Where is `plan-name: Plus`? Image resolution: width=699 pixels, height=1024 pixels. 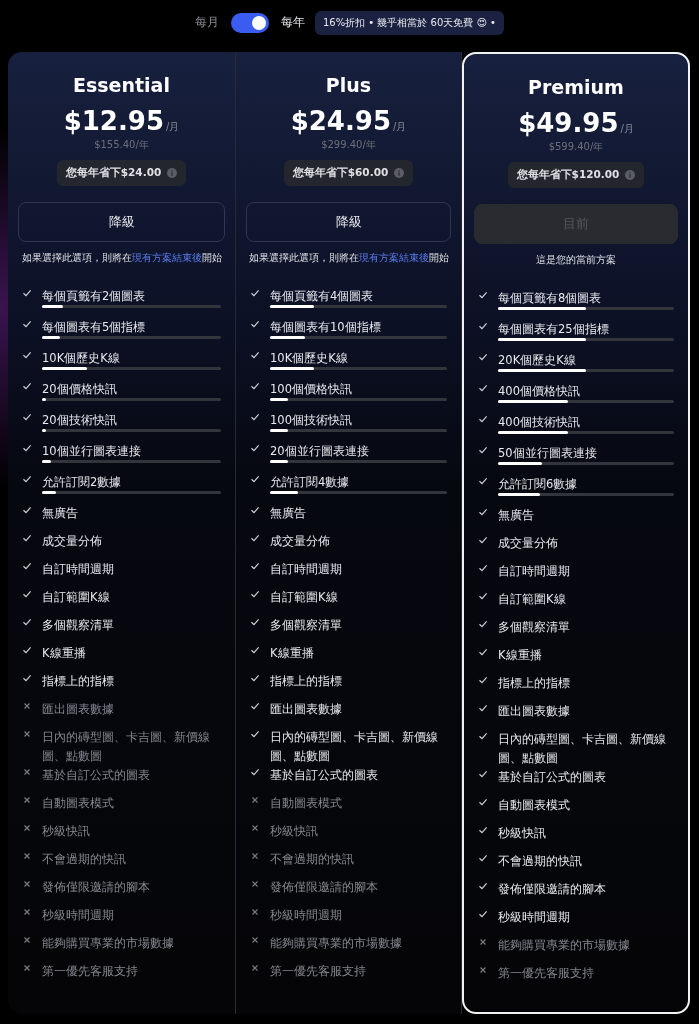 plan-name: Plus is located at coordinates (348, 85).